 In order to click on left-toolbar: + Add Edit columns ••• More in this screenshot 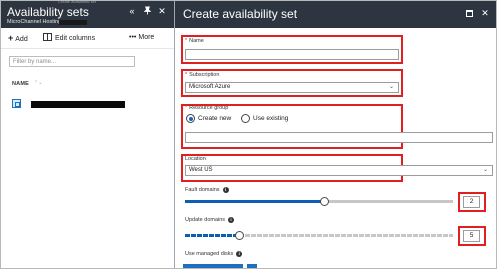, I will do `click(87, 38)`.